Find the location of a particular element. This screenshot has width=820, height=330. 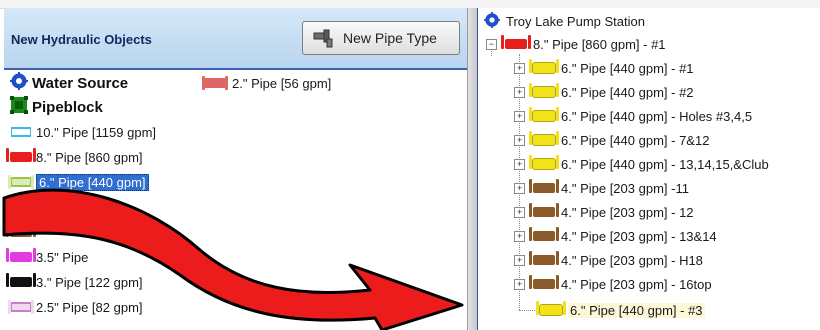

tree-node-label: 6." Pipe [440 gpm] - #3 is located at coordinates (636, 310).